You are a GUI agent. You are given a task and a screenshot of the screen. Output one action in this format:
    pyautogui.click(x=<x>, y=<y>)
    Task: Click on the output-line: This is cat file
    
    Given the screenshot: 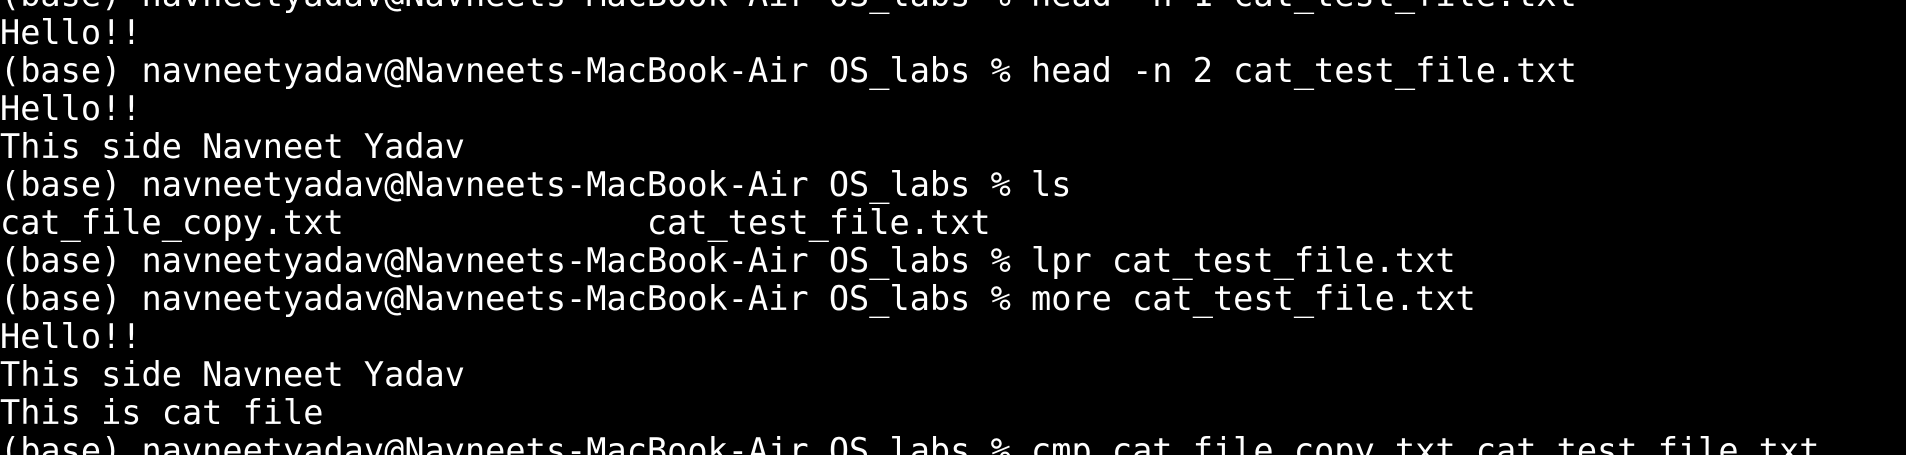 What is the action you would take?
    pyautogui.click(x=162, y=412)
    